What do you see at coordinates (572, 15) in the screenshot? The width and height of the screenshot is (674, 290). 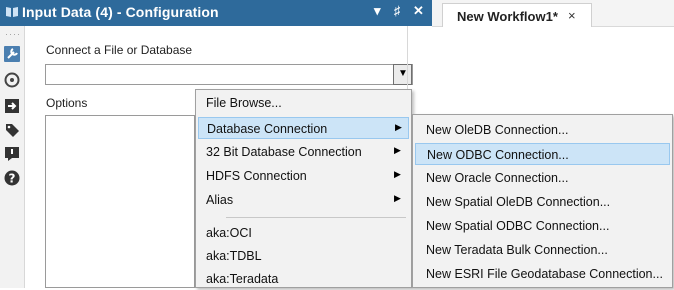 I see `close-tab-icon: ×` at bounding box center [572, 15].